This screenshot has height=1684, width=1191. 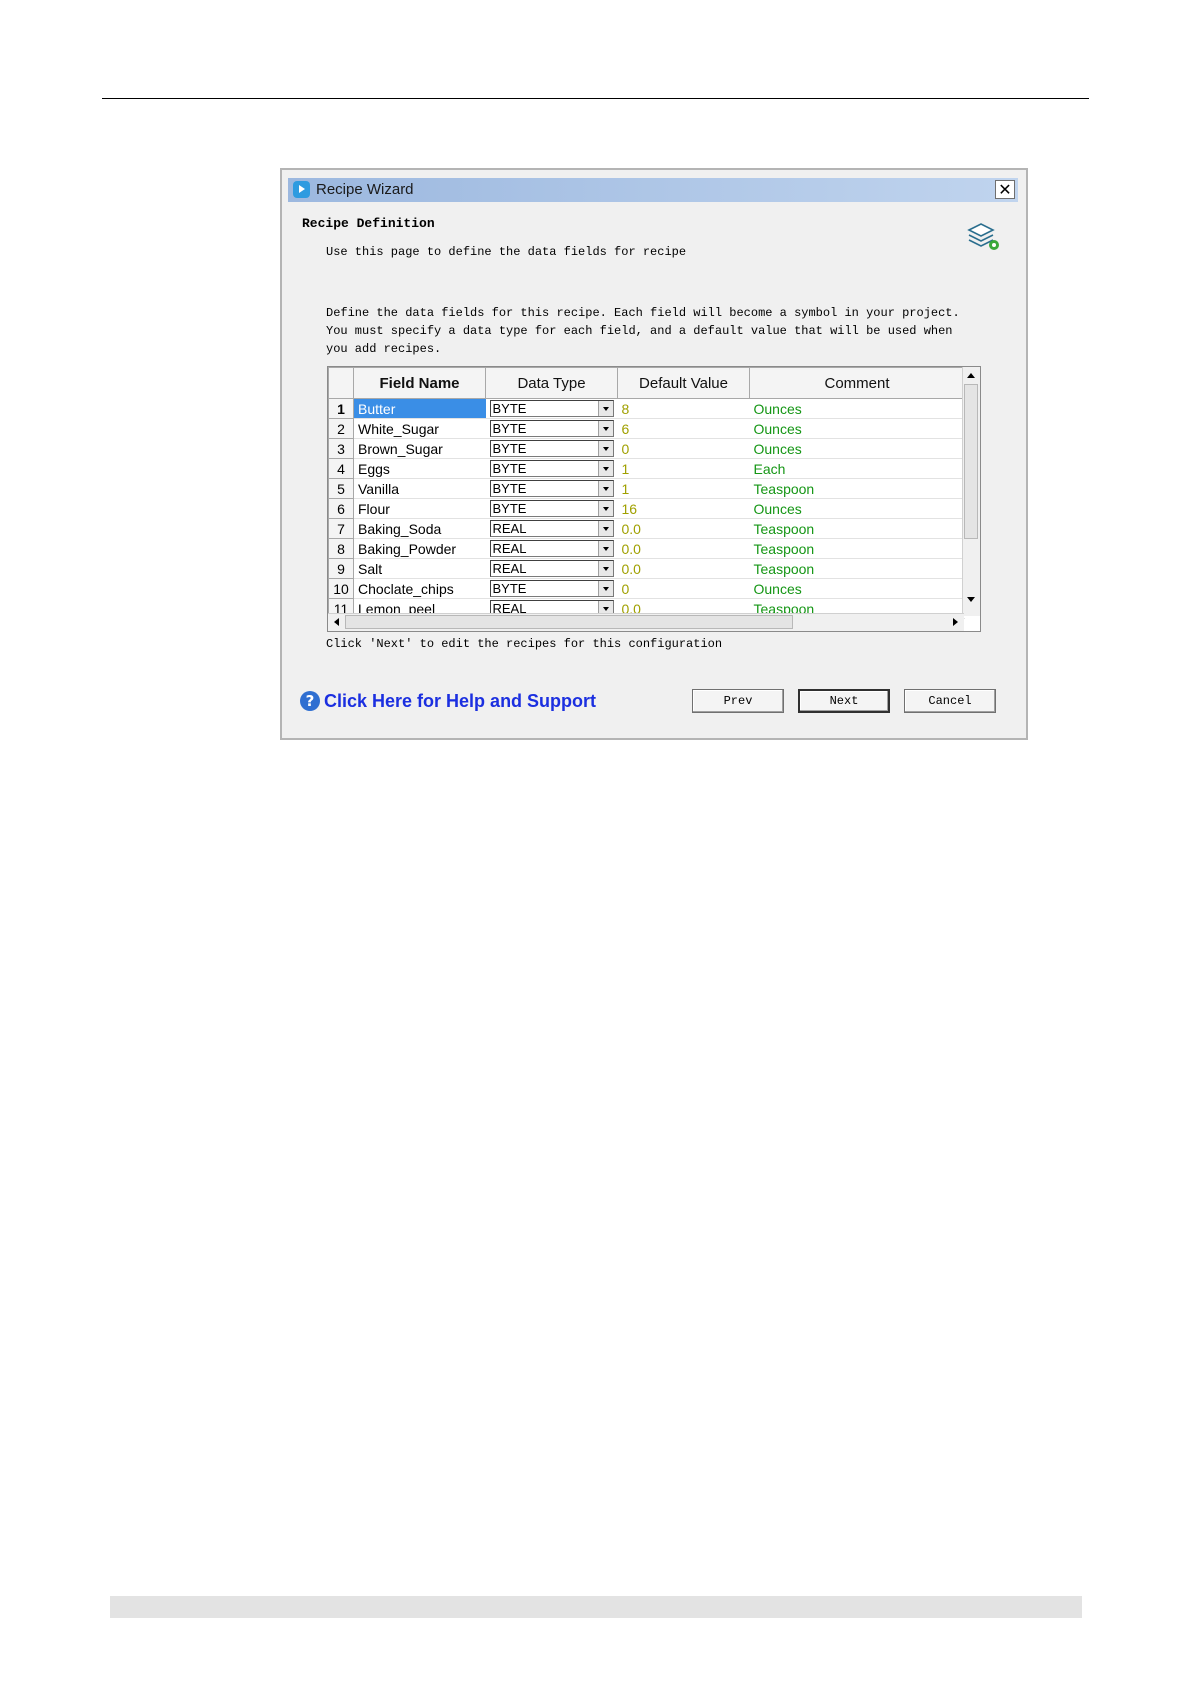 I want to click on field-name-cell: Choclate_chips, so click(x=419, y=588).